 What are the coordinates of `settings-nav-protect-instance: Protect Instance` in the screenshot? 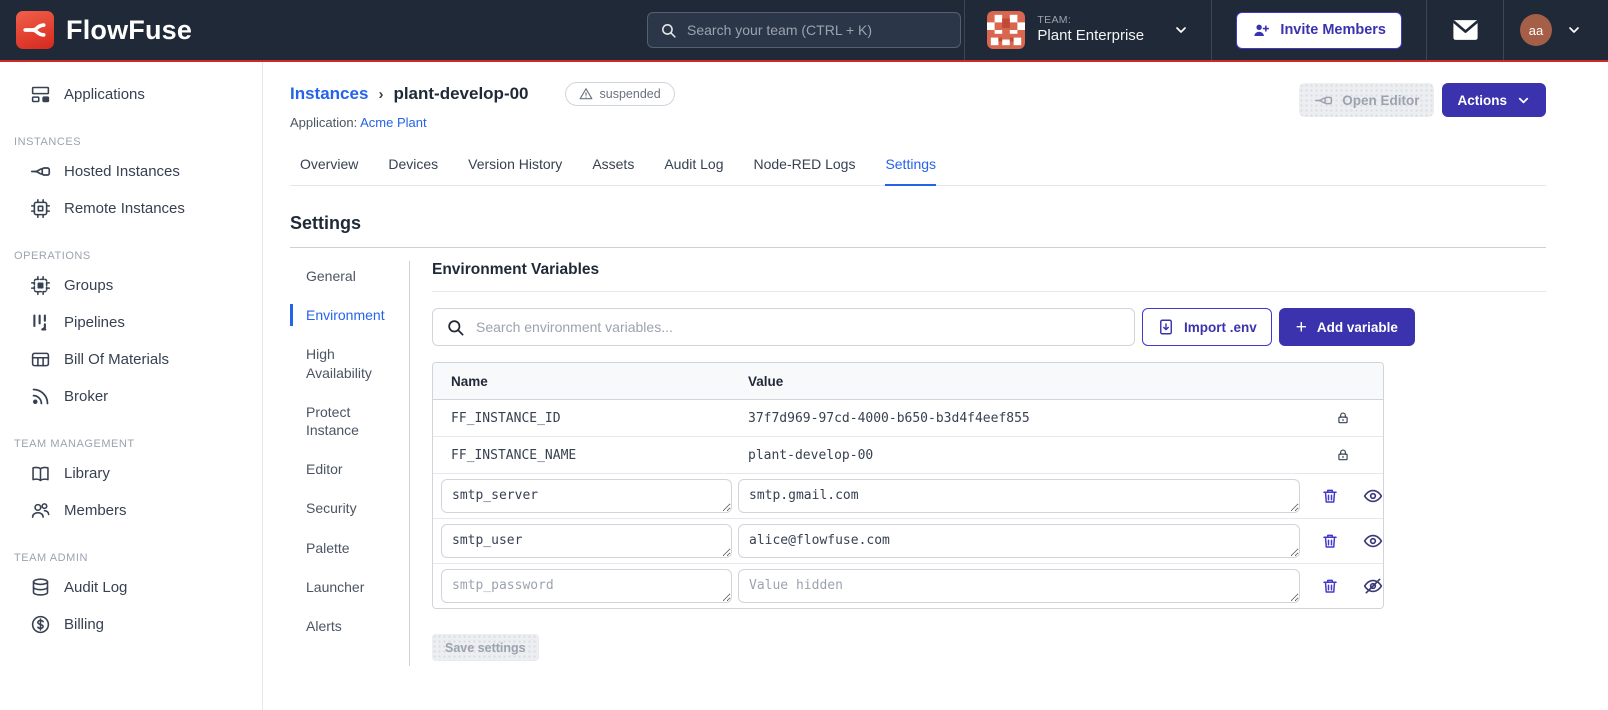 It's located at (349, 421).